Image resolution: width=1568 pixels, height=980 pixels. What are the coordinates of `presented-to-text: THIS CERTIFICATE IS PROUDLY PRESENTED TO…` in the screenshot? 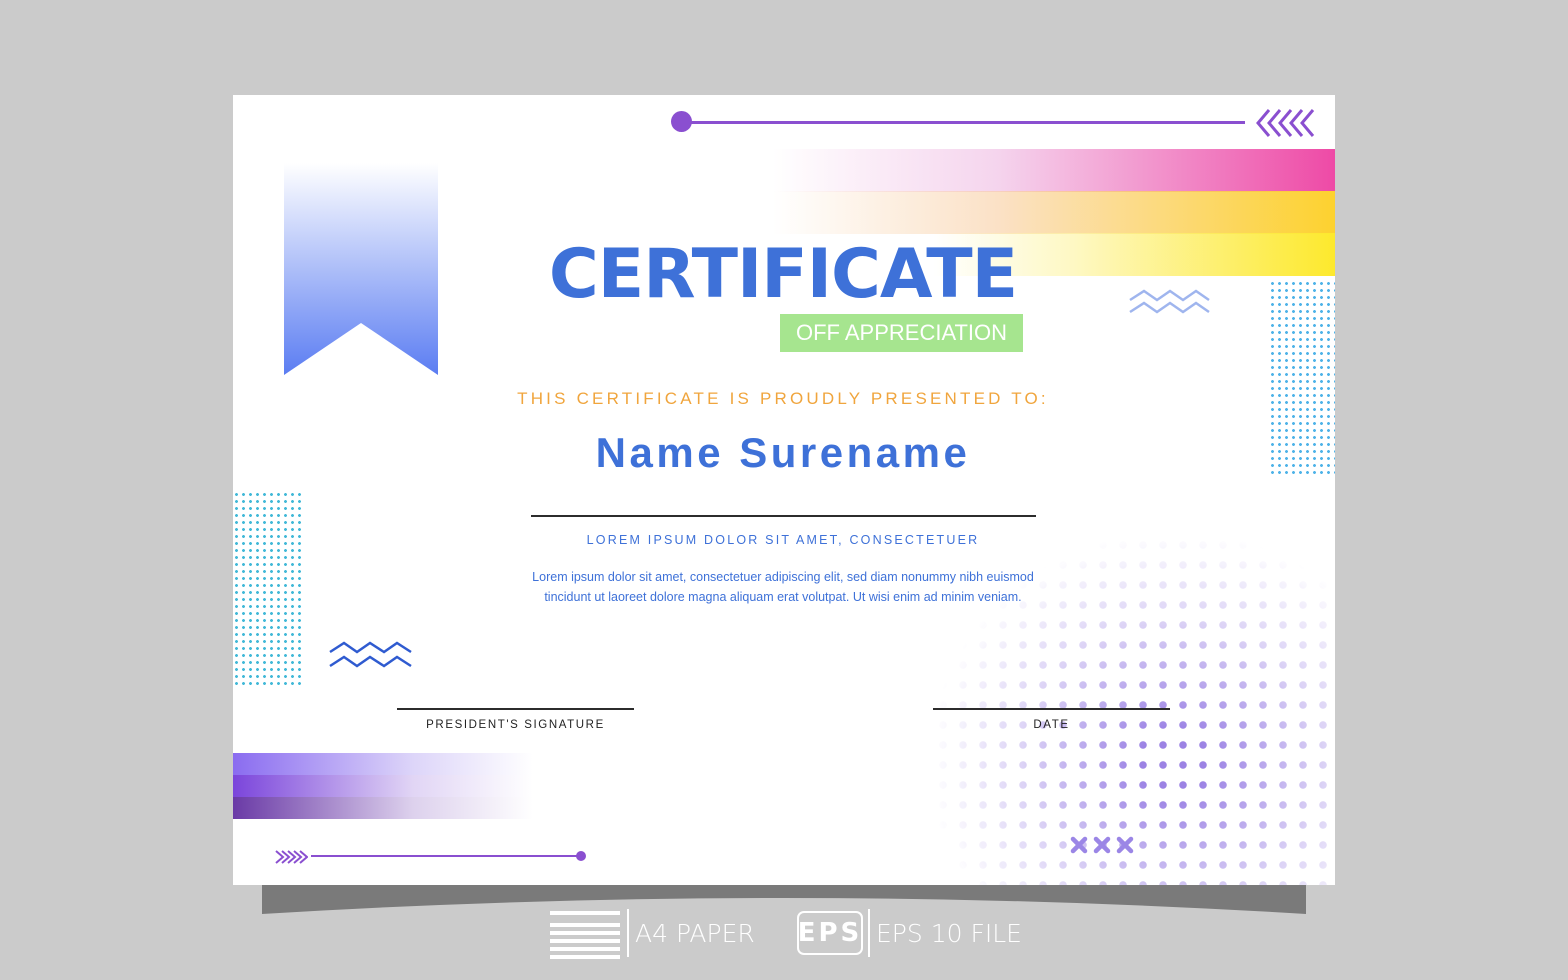 It's located at (783, 398).